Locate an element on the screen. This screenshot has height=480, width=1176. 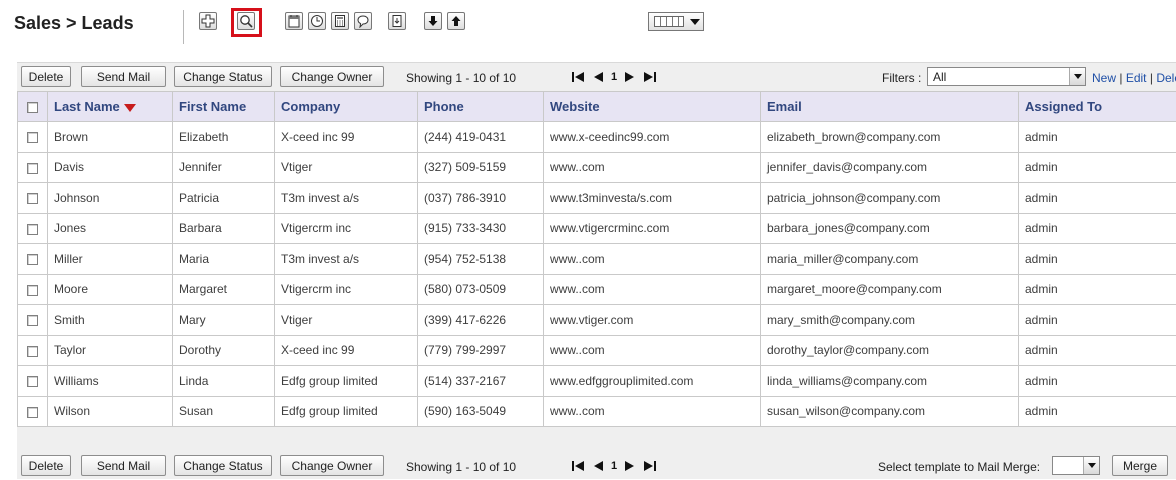
delete-filter-link: Delete is located at coordinates (1166, 78).